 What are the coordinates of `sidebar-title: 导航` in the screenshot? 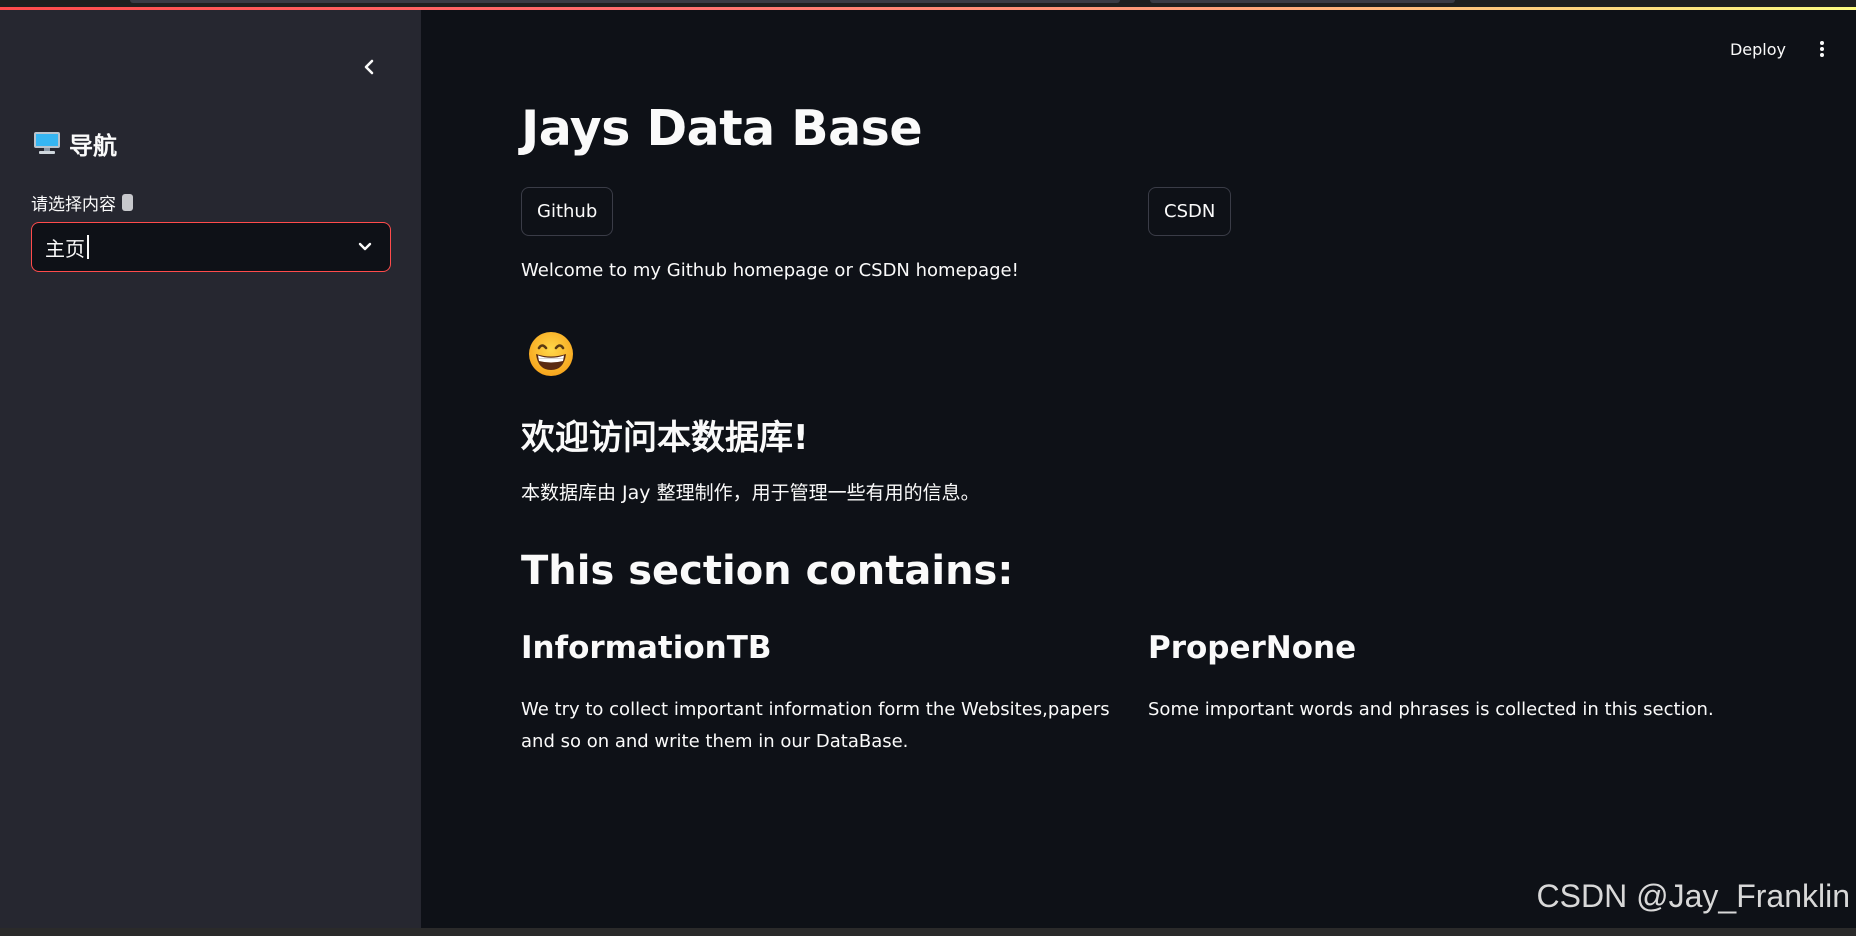 It's located at (75, 143).